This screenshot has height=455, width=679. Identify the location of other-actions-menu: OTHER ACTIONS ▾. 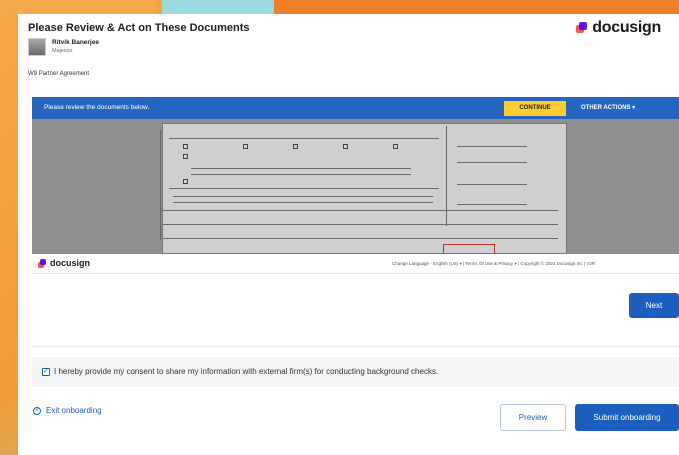
(608, 108).